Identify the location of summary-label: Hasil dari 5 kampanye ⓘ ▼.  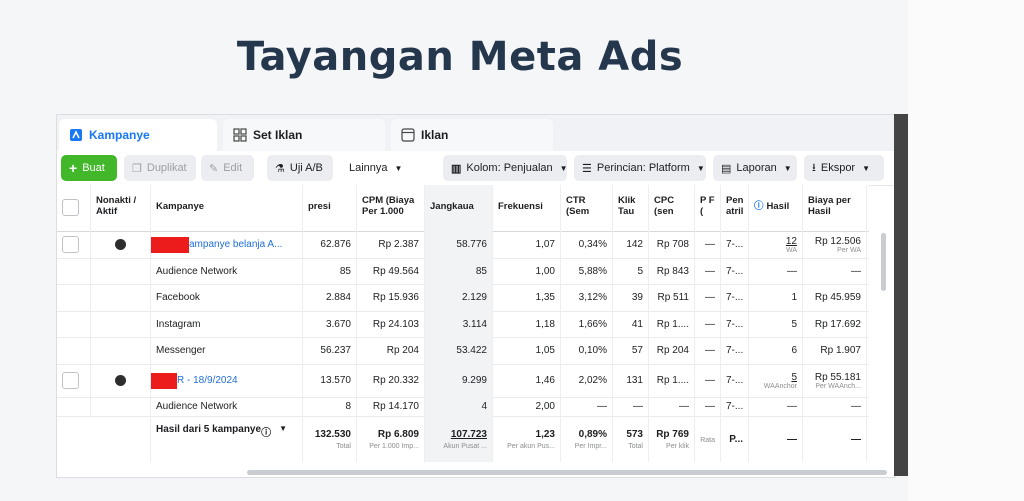
(227, 439).